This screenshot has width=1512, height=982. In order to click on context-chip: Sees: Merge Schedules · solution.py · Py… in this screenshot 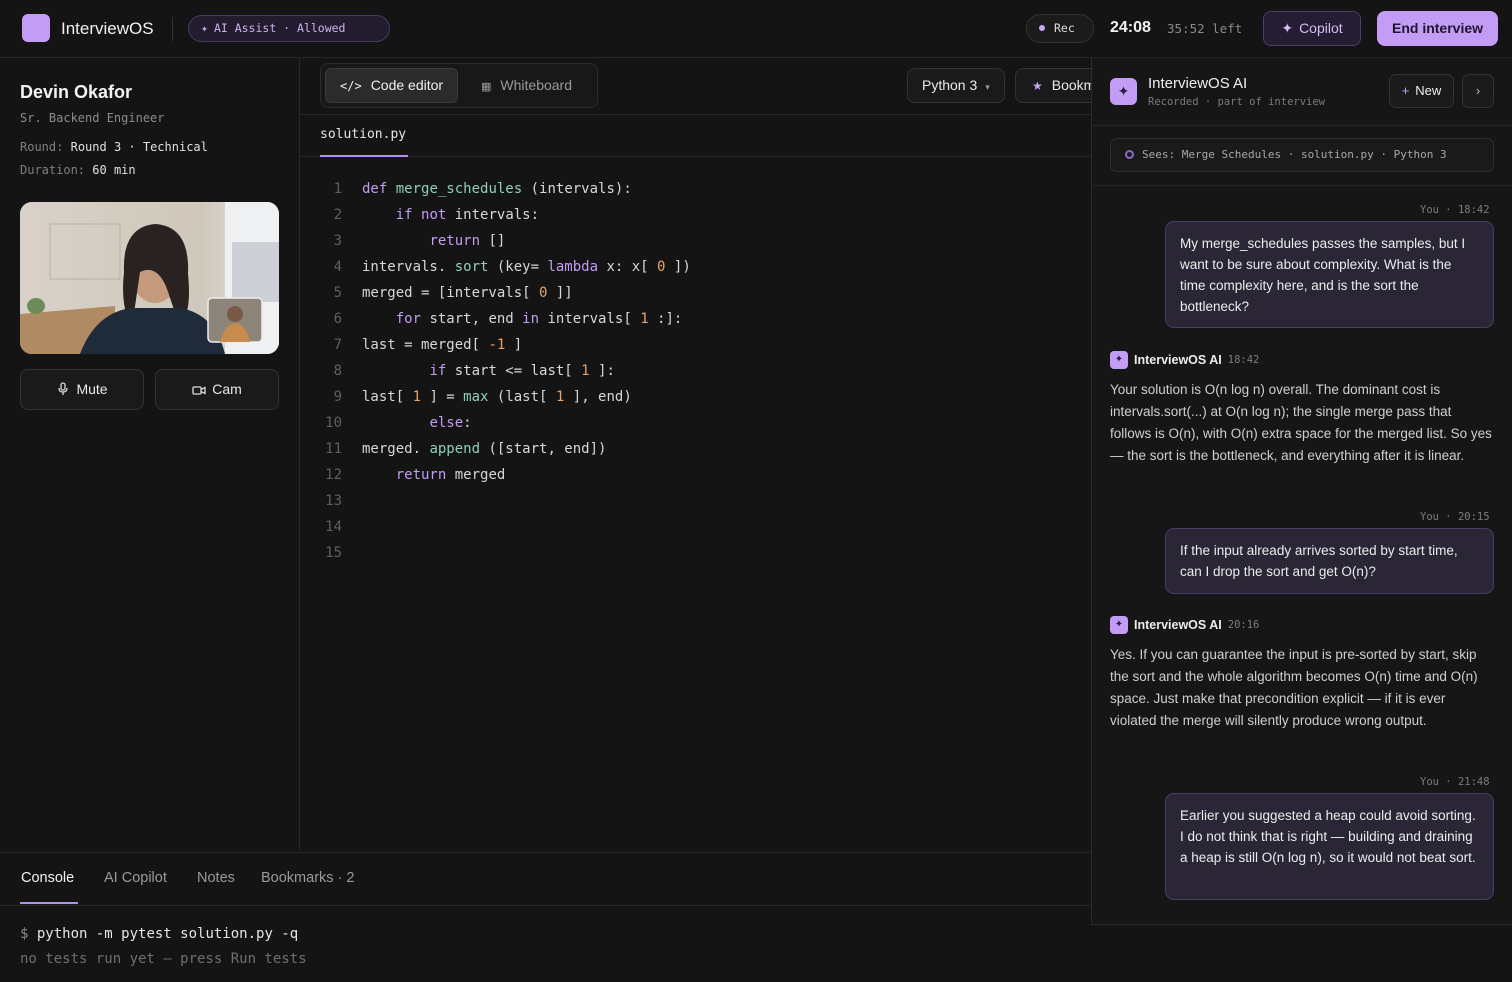, I will do `click(1302, 155)`.